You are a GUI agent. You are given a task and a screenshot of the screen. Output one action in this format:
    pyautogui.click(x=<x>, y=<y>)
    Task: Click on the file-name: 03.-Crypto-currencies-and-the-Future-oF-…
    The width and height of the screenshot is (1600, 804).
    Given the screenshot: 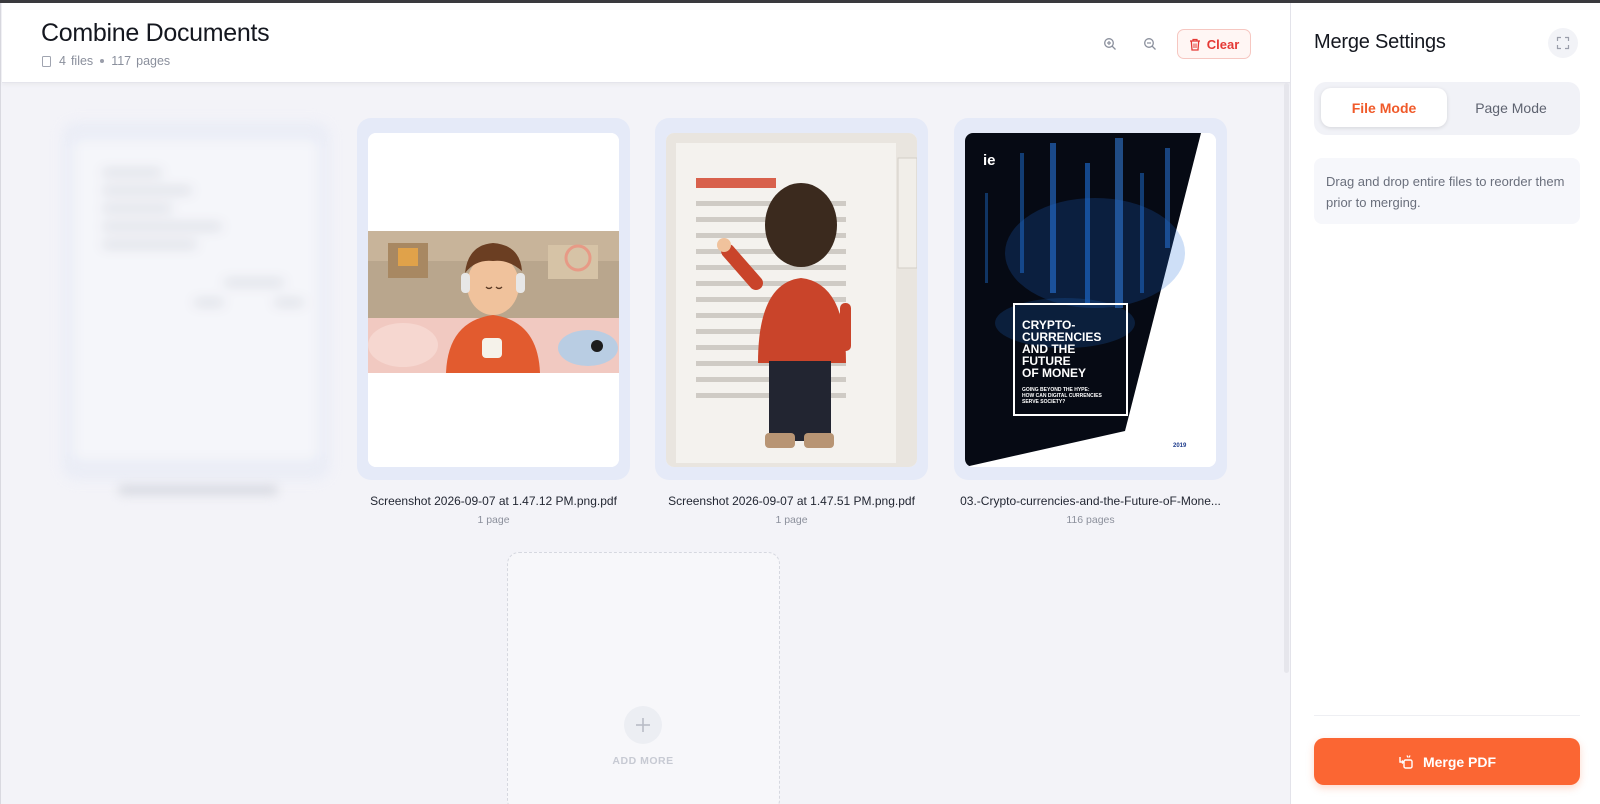 What is the action you would take?
    pyautogui.click(x=1090, y=501)
    